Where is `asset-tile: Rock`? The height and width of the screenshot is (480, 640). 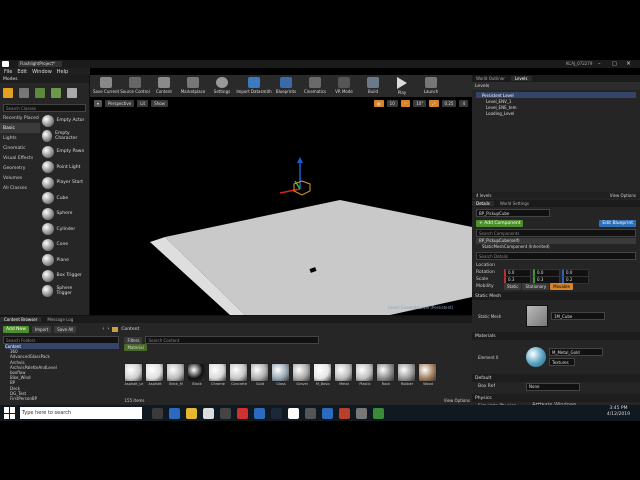 asset-tile: Rock is located at coordinates (386, 374).